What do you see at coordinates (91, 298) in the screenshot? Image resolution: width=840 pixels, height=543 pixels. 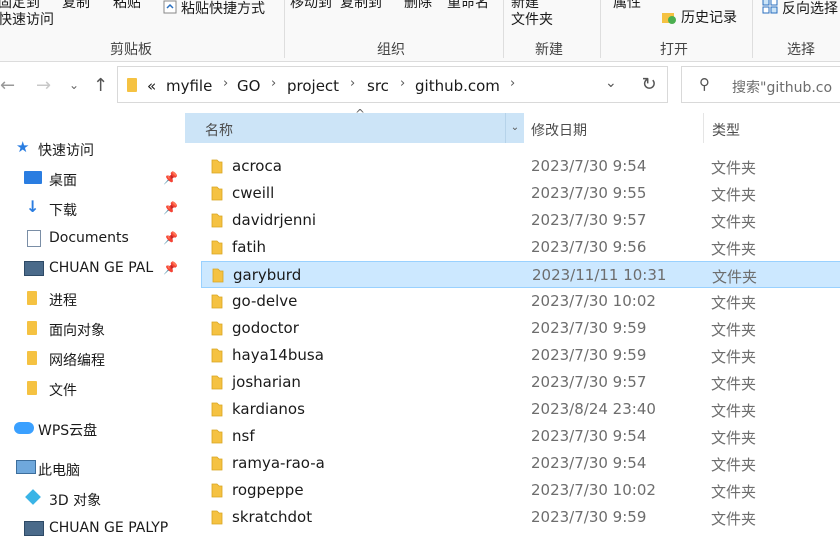 I see `nav-process: 进程` at bounding box center [91, 298].